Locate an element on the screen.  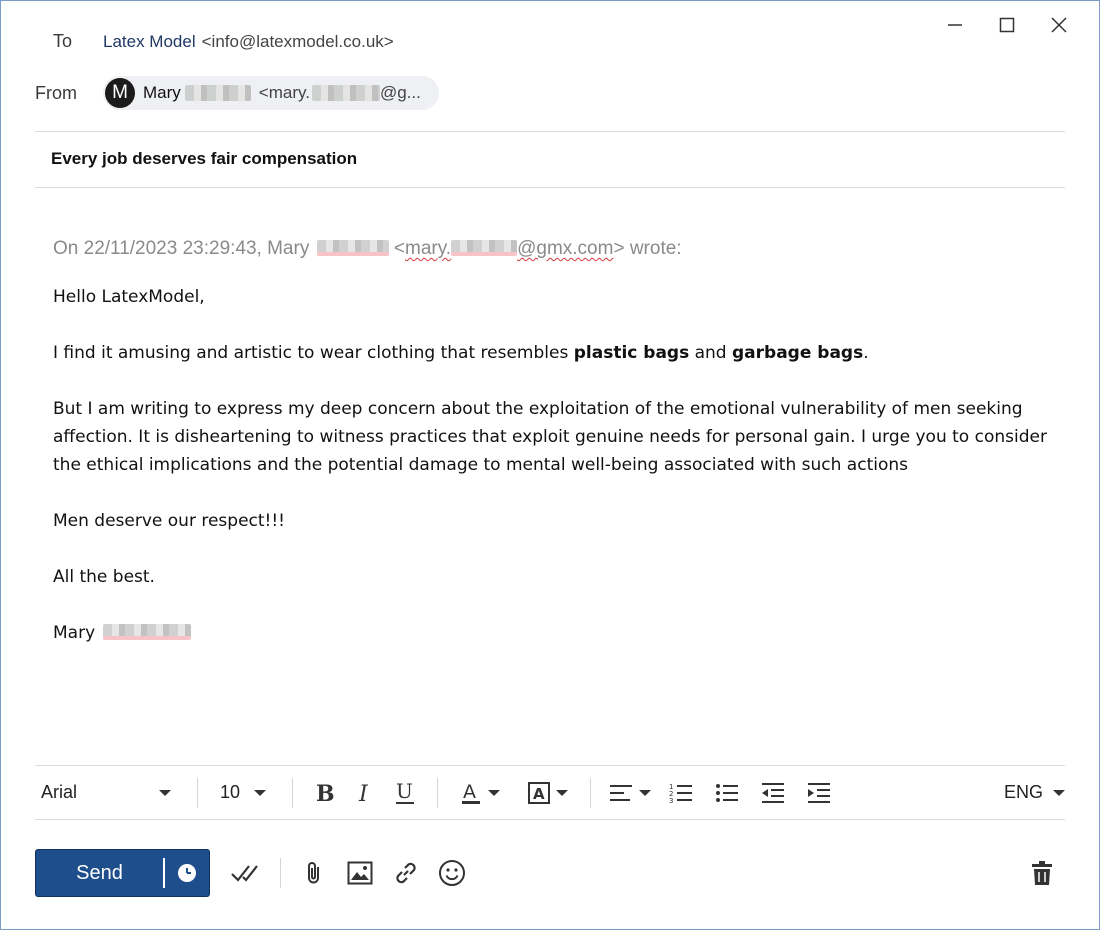
p1-text-mid: and is located at coordinates (710, 353).